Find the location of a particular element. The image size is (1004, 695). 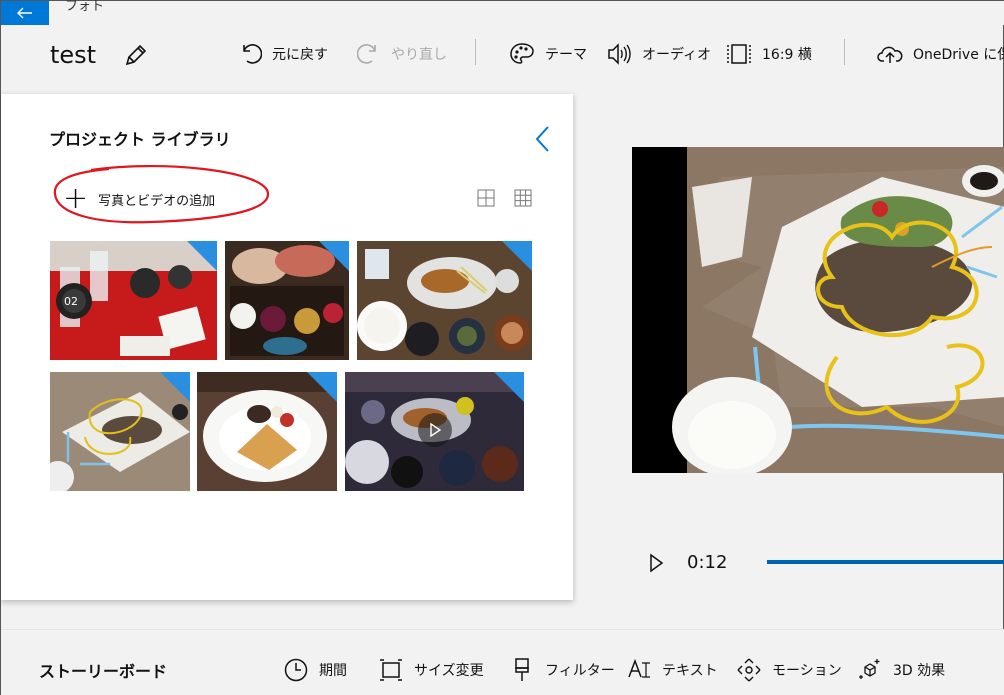

resize-icon is located at coordinates (391, 670).